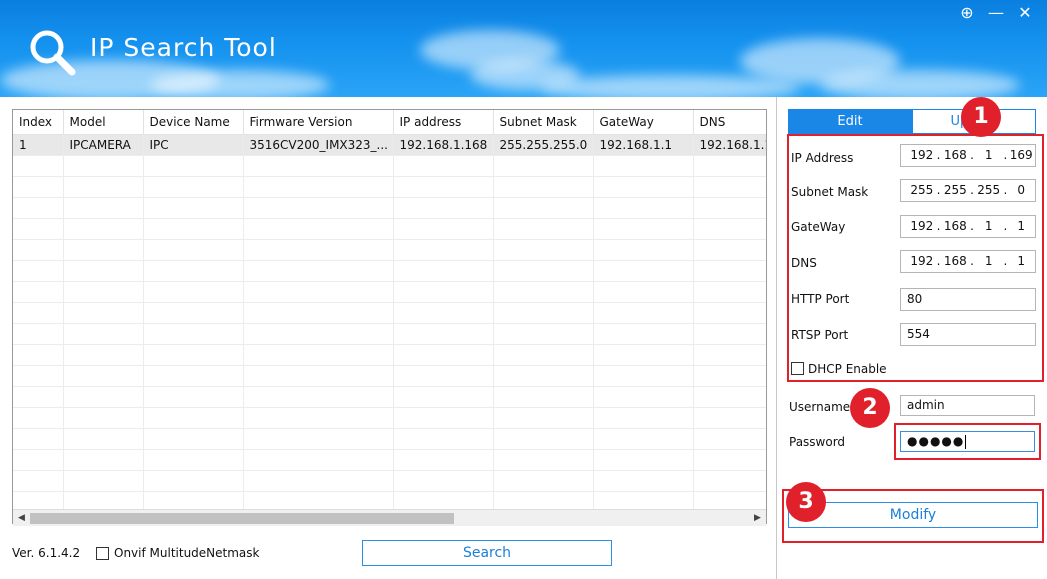 This screenshot has height=579, width=1047. Describe the element at coordinates (806, 502) in the screenshot. I see `annotation-badge-3: 3` at that location.